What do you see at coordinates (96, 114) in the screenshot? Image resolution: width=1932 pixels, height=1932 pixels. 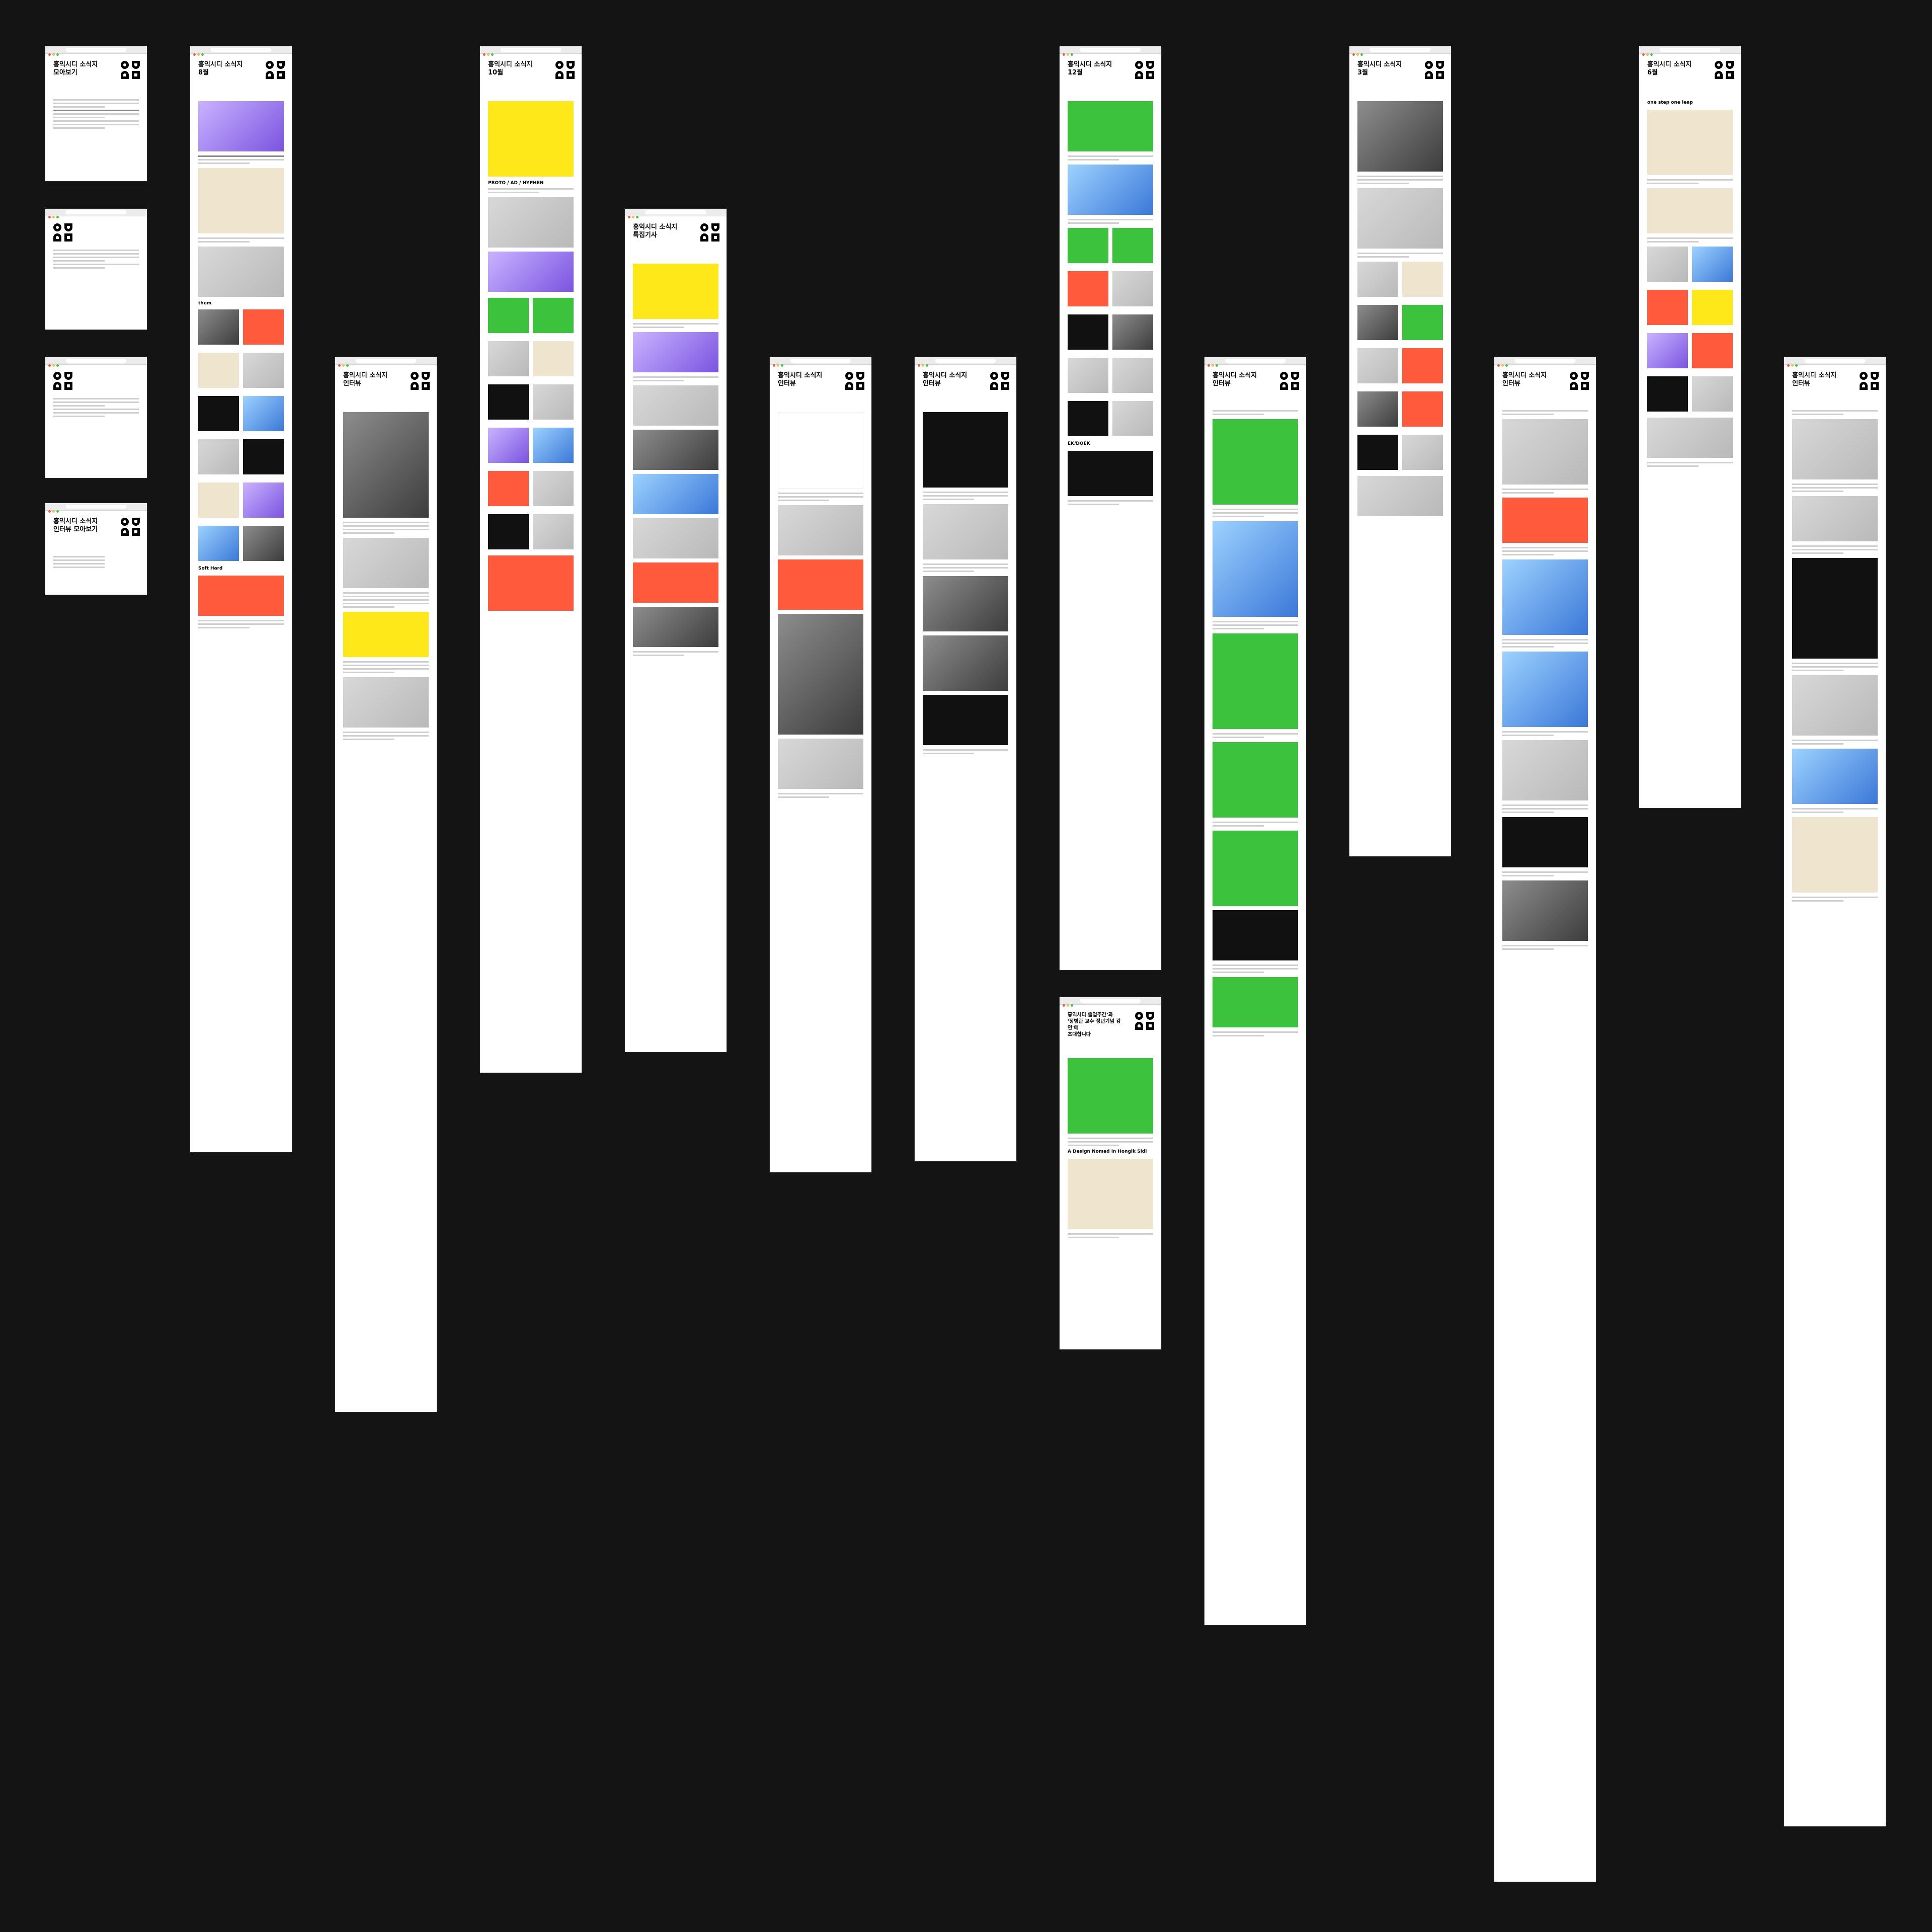 I see `newsletter-window-archive: 홍익시디 소식지 모아보기` at bounding box center [96, 114].